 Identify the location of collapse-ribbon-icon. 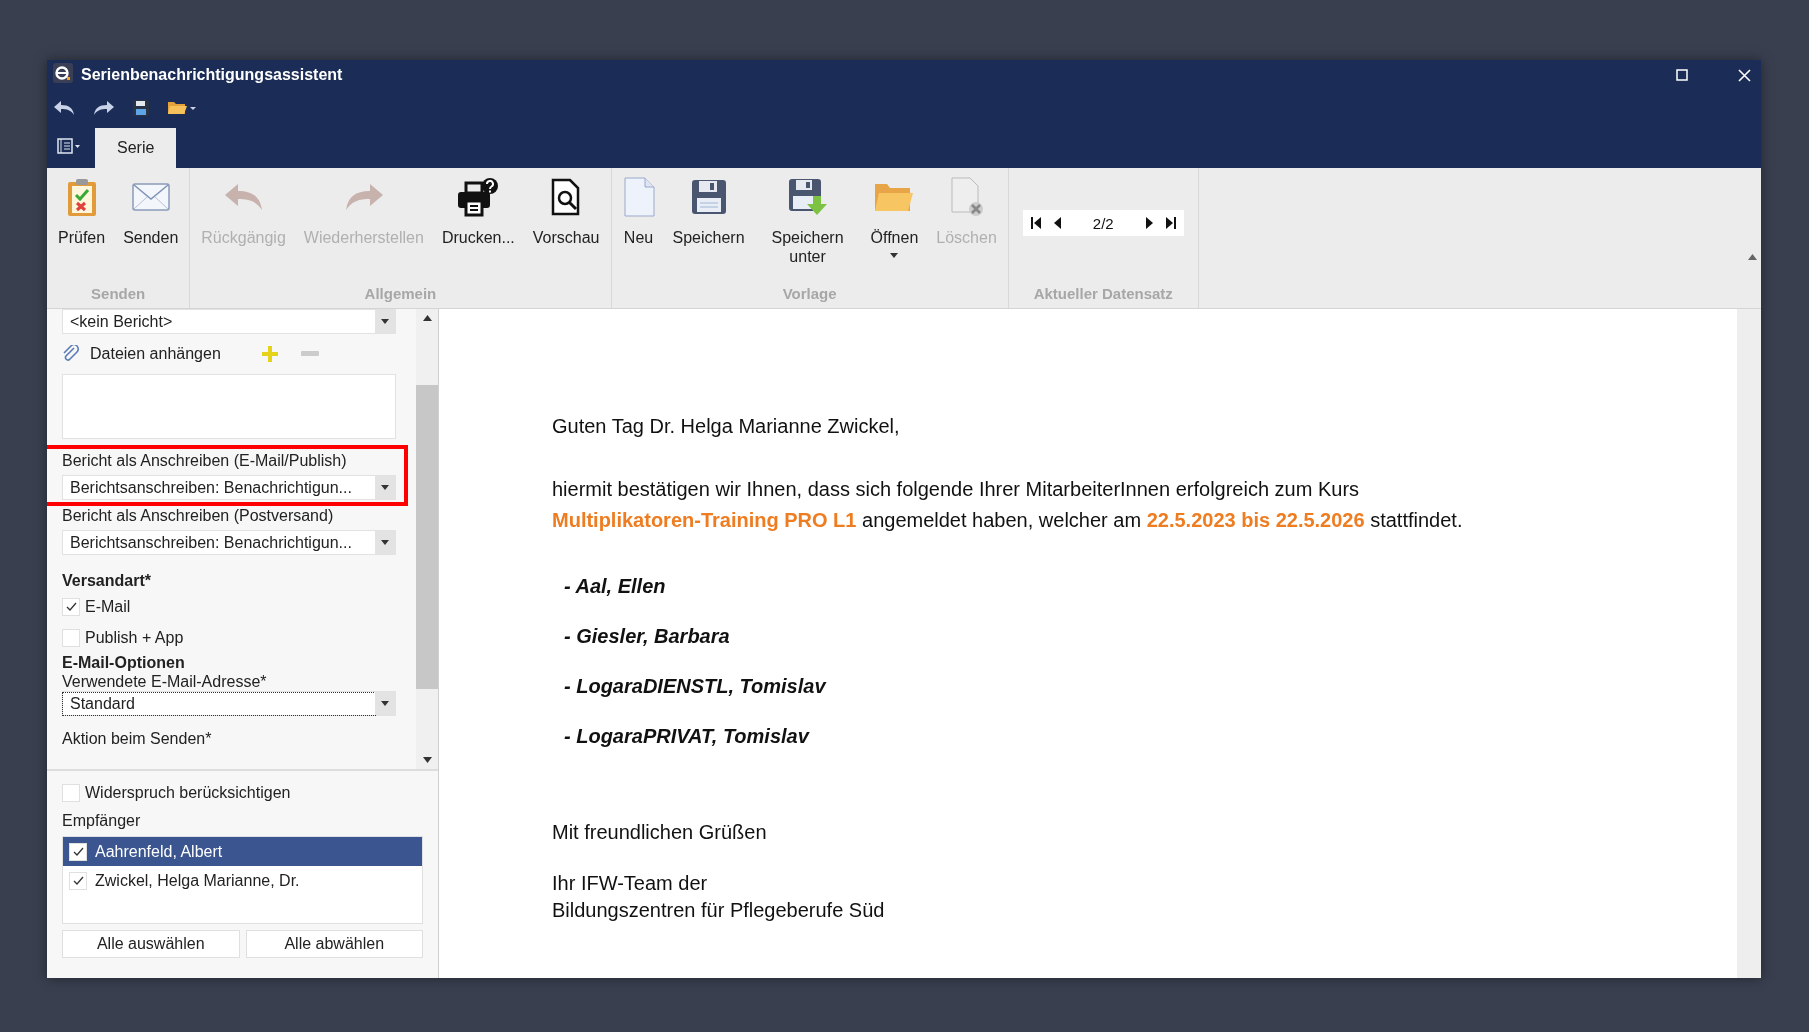
(1752, 257).